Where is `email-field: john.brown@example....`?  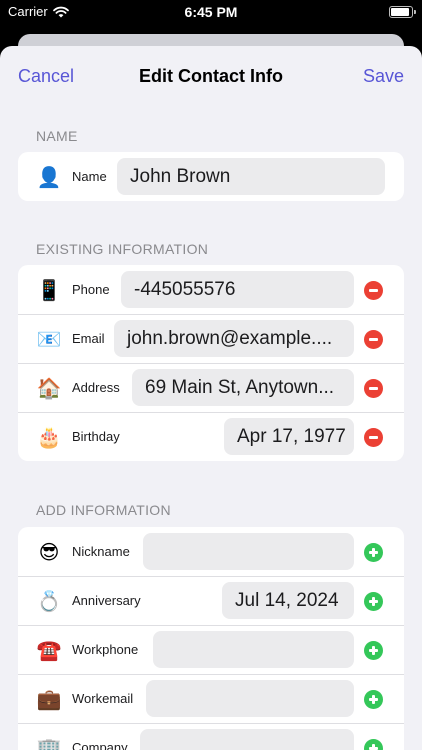
email-field: john.brown@example.... is located at coordinates (234, 338).